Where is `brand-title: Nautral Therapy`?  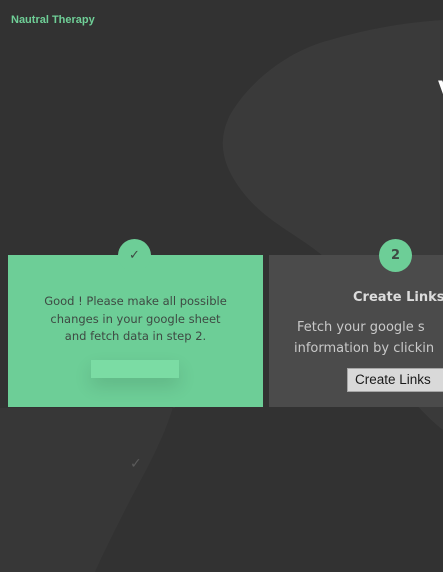 brand-title: Nautral Therapy is located at coordinates (53, 20).